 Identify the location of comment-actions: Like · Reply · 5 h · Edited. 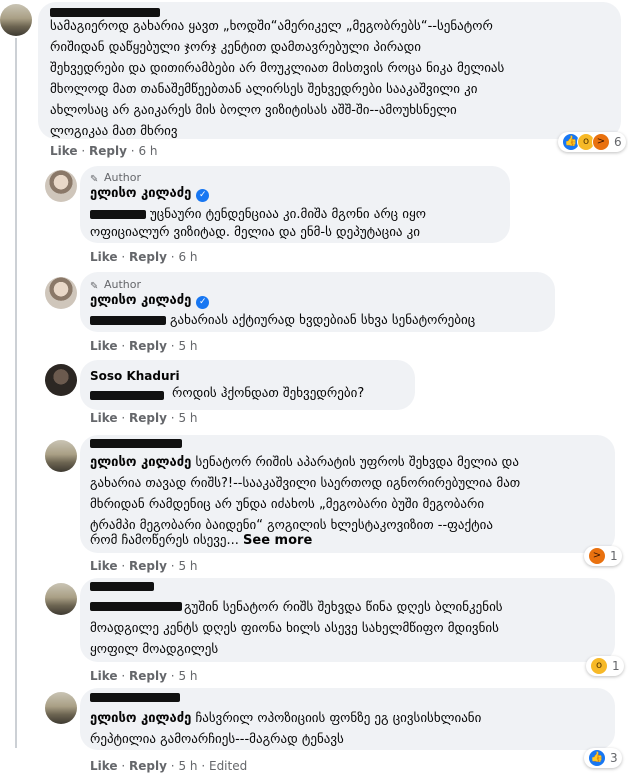
(168, 766).